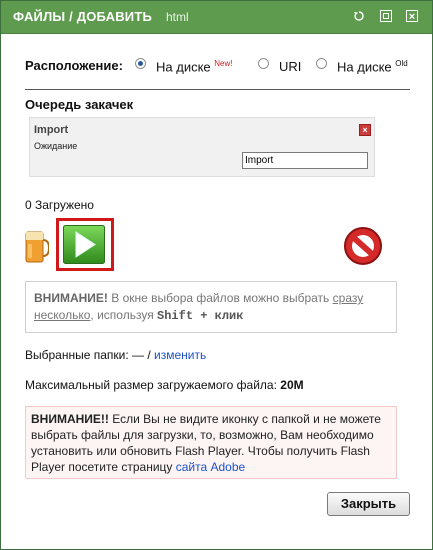  What do you see at coordinates (202, 147) in the screenshot?
I see `queue-item: Import Ожидание ×` at bounding box center [202, 147].